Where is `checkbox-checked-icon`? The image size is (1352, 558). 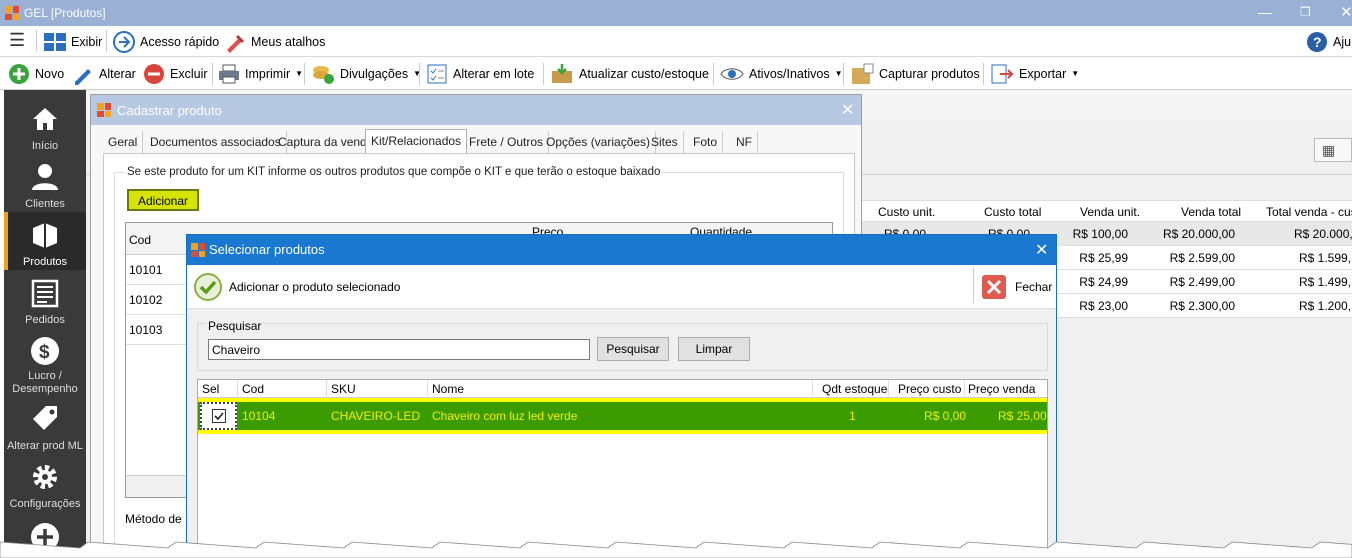 checkbox-checked-icon is located at coordinates (219, 416).